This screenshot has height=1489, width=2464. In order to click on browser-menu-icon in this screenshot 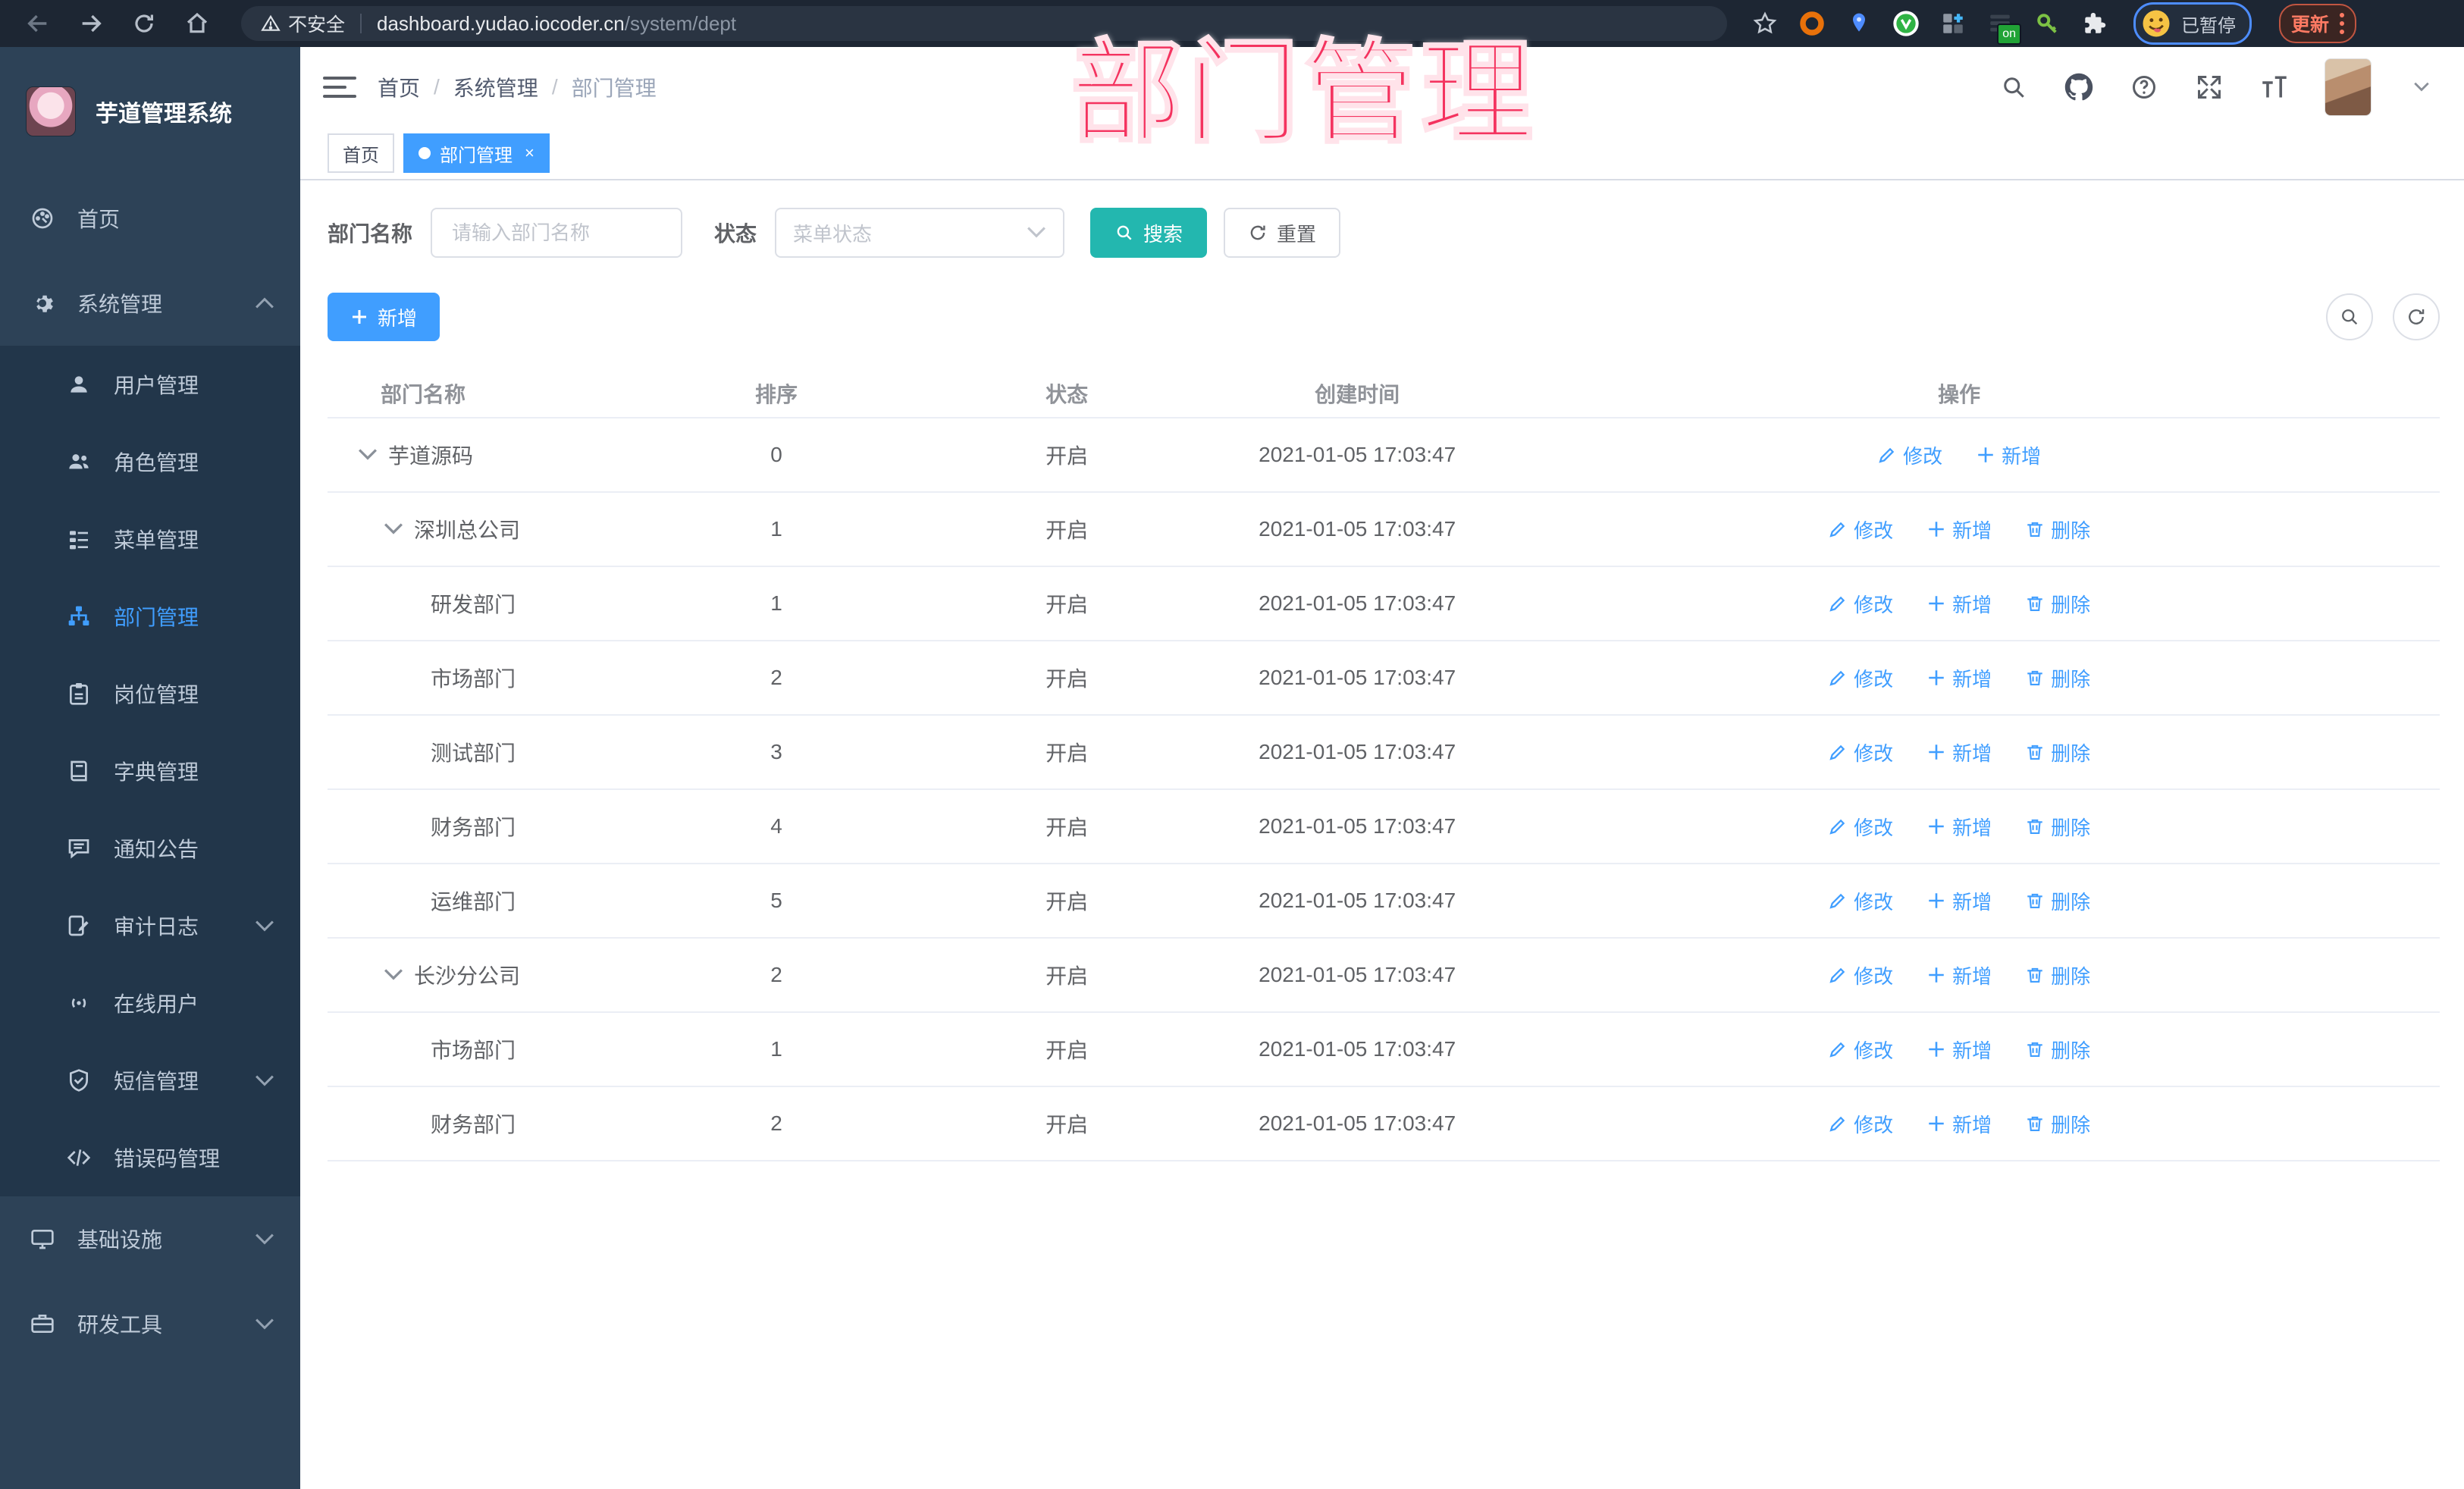, I will do `click(2343, 23)`.